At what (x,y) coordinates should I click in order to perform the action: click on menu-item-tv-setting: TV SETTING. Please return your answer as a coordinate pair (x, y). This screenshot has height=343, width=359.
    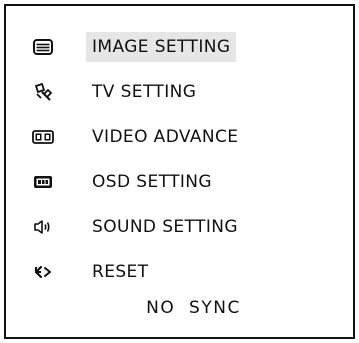
    Looking at the image, I should click on (179, 92).